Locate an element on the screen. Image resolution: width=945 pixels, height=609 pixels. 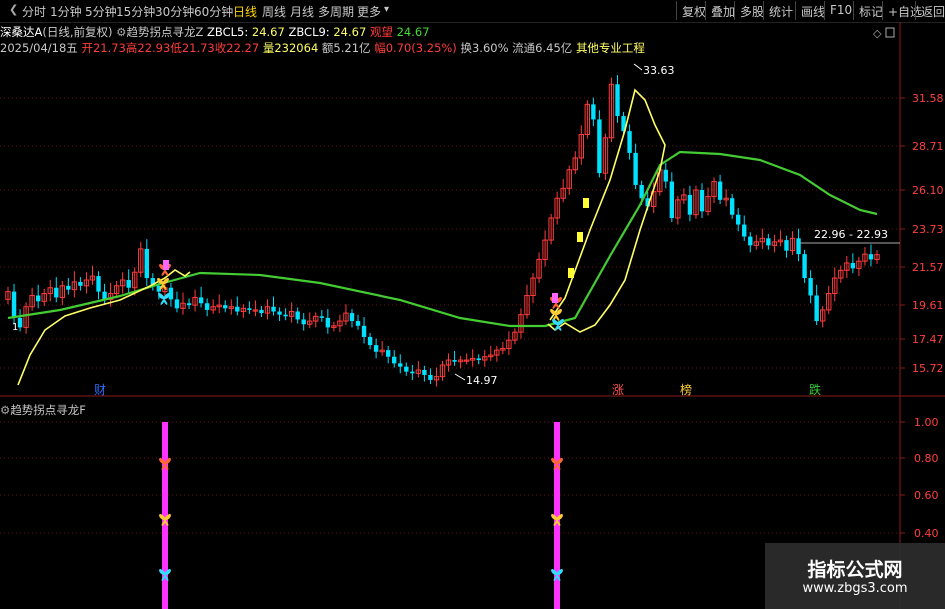
sub-tick-label: 0.80 is located at coordinates (926, 458).